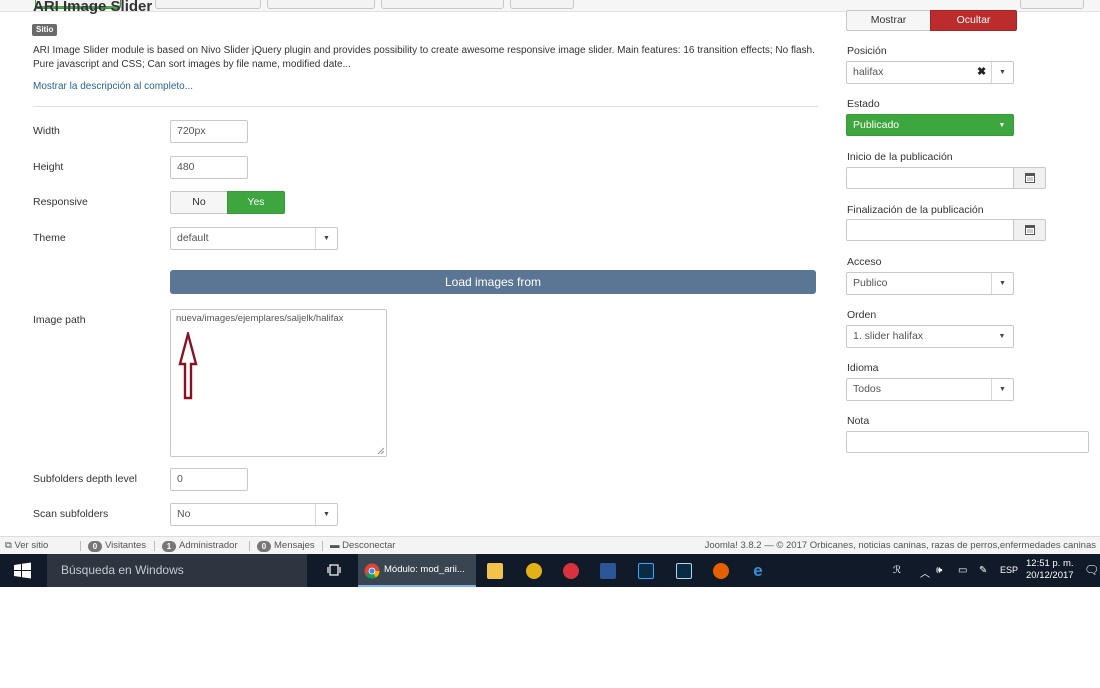 This screenshot has width=1100, height=688. I want to click on clock-time: 12:51 p. m., so click(1050, 563).